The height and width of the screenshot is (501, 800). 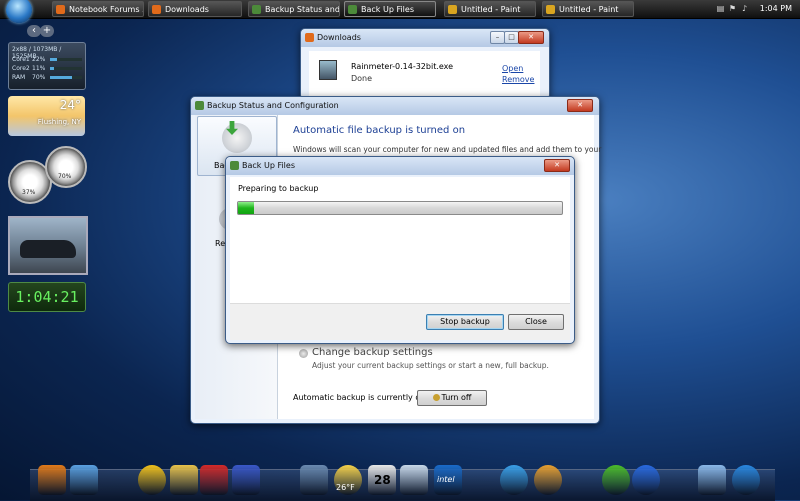 What do you see at coordinates (65, 176) in the screenshot?
I see `gauge-big-value: 70%` at bounding box center [65, 176].